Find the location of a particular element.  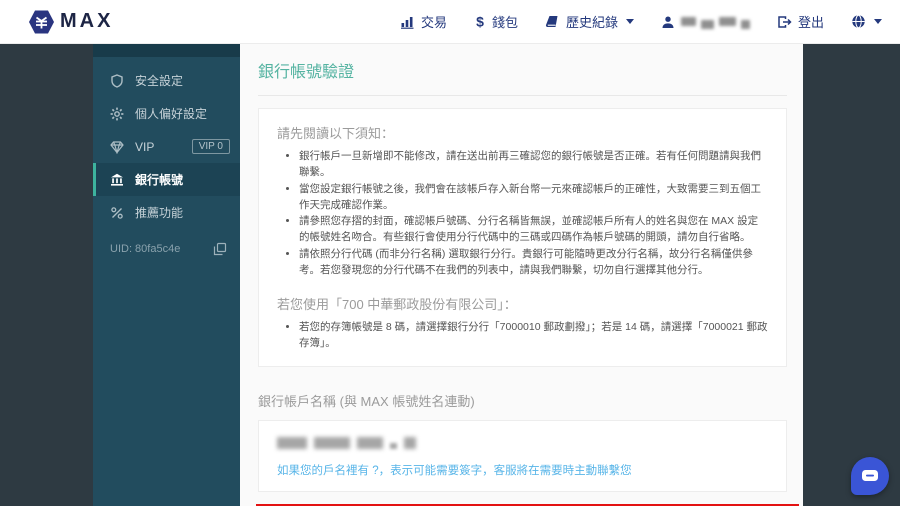

copy-icon is located at coordinates (220, 249).